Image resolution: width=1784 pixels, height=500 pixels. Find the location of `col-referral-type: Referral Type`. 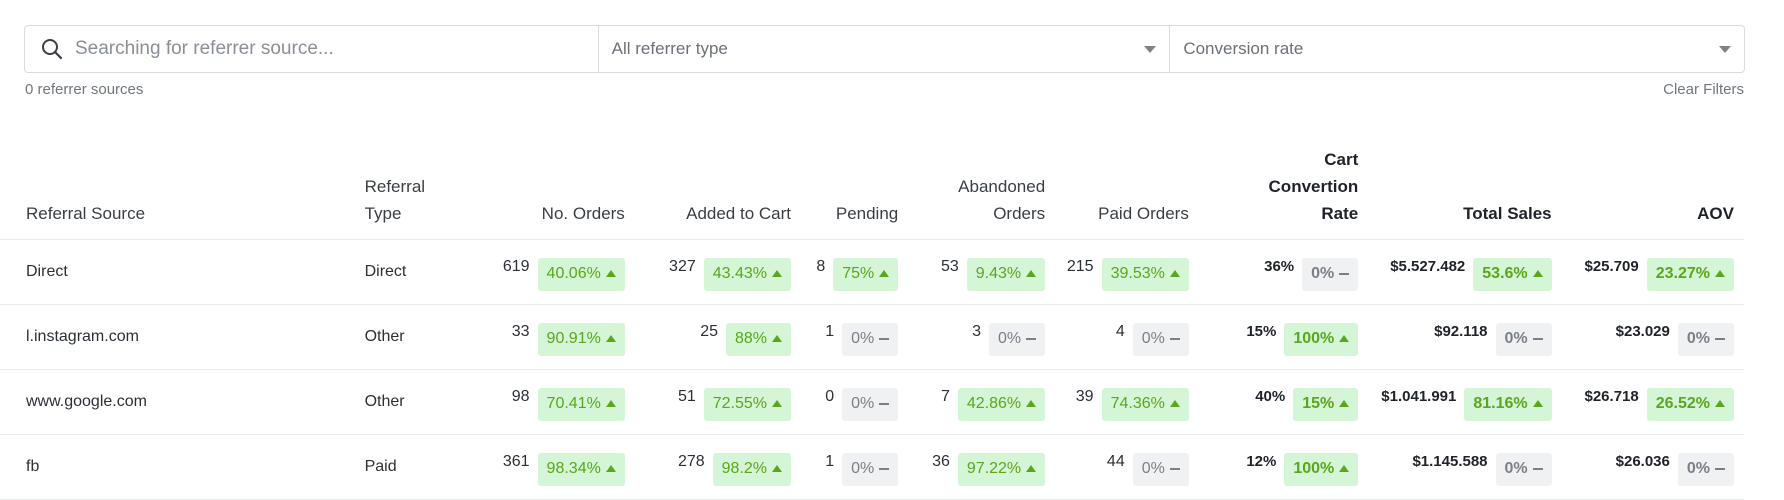

col-referral-type: Referral Type is located at coordinates (413, 190).